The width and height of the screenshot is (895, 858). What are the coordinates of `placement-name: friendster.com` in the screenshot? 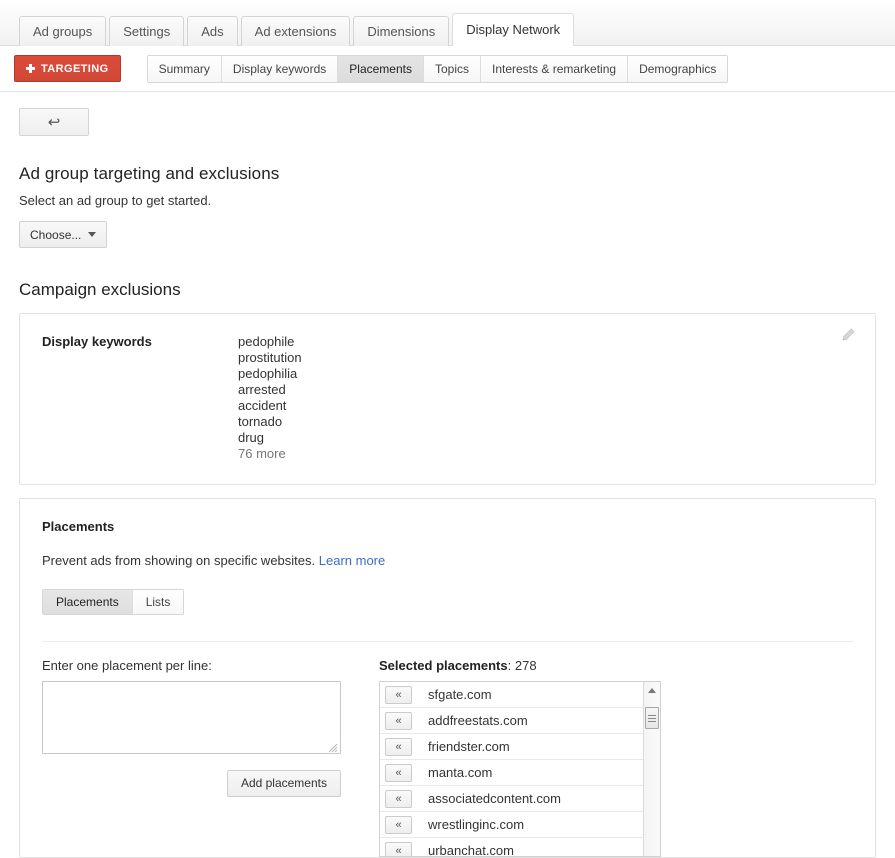 It's located at (469, 746).